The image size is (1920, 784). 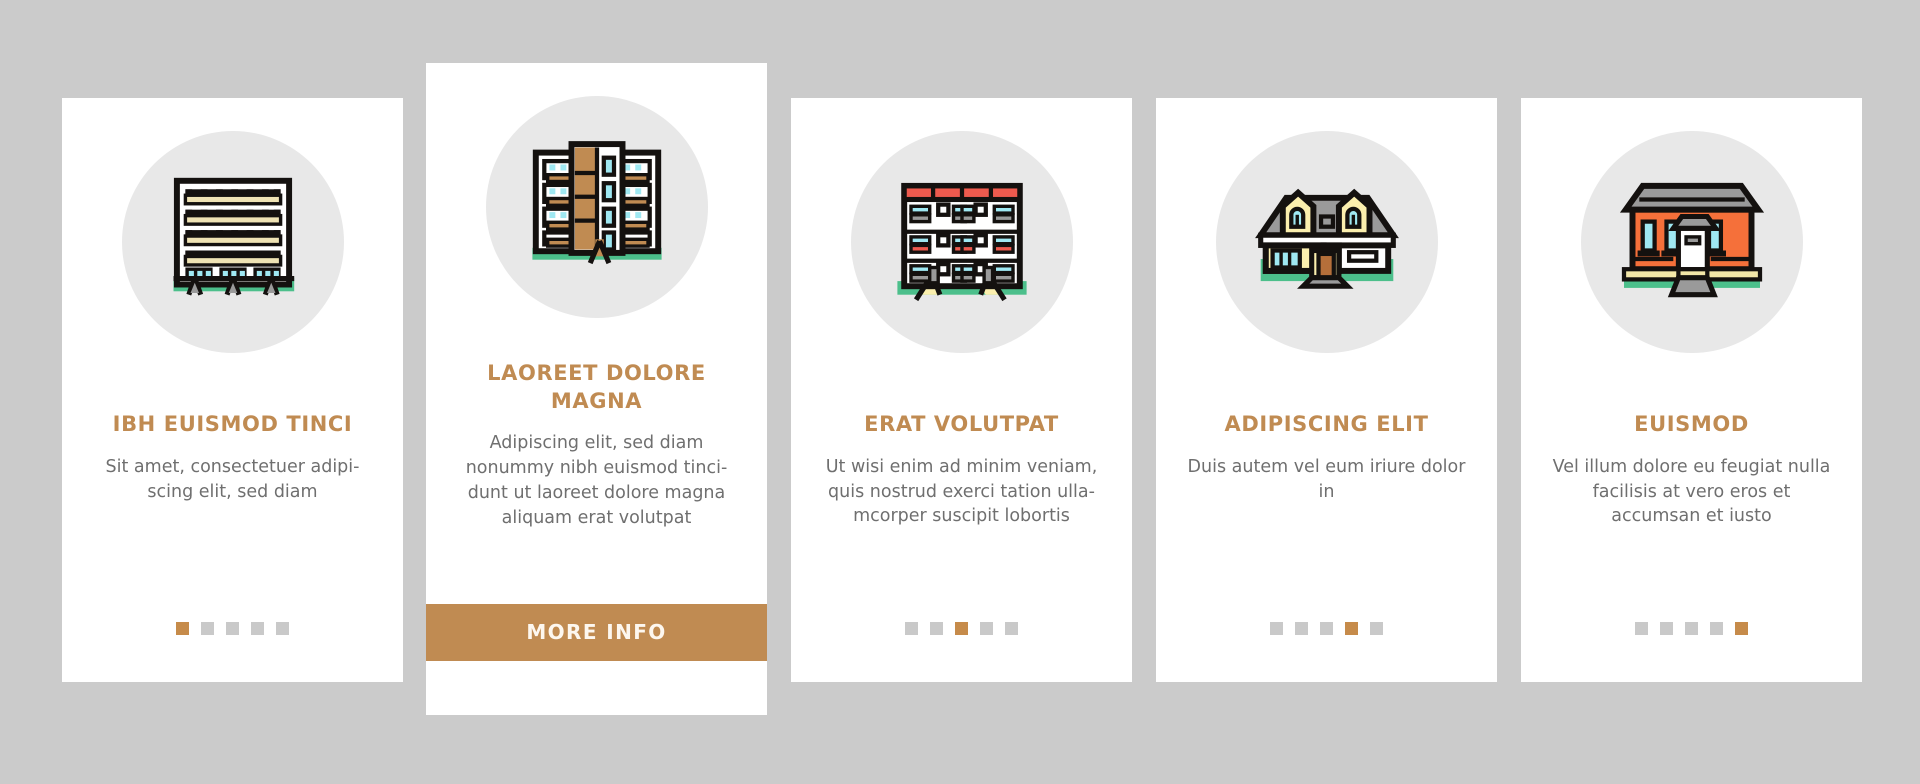 I want to click on card-title: LAOREET DOLORE MAGNA, so click(x=596, y=387).